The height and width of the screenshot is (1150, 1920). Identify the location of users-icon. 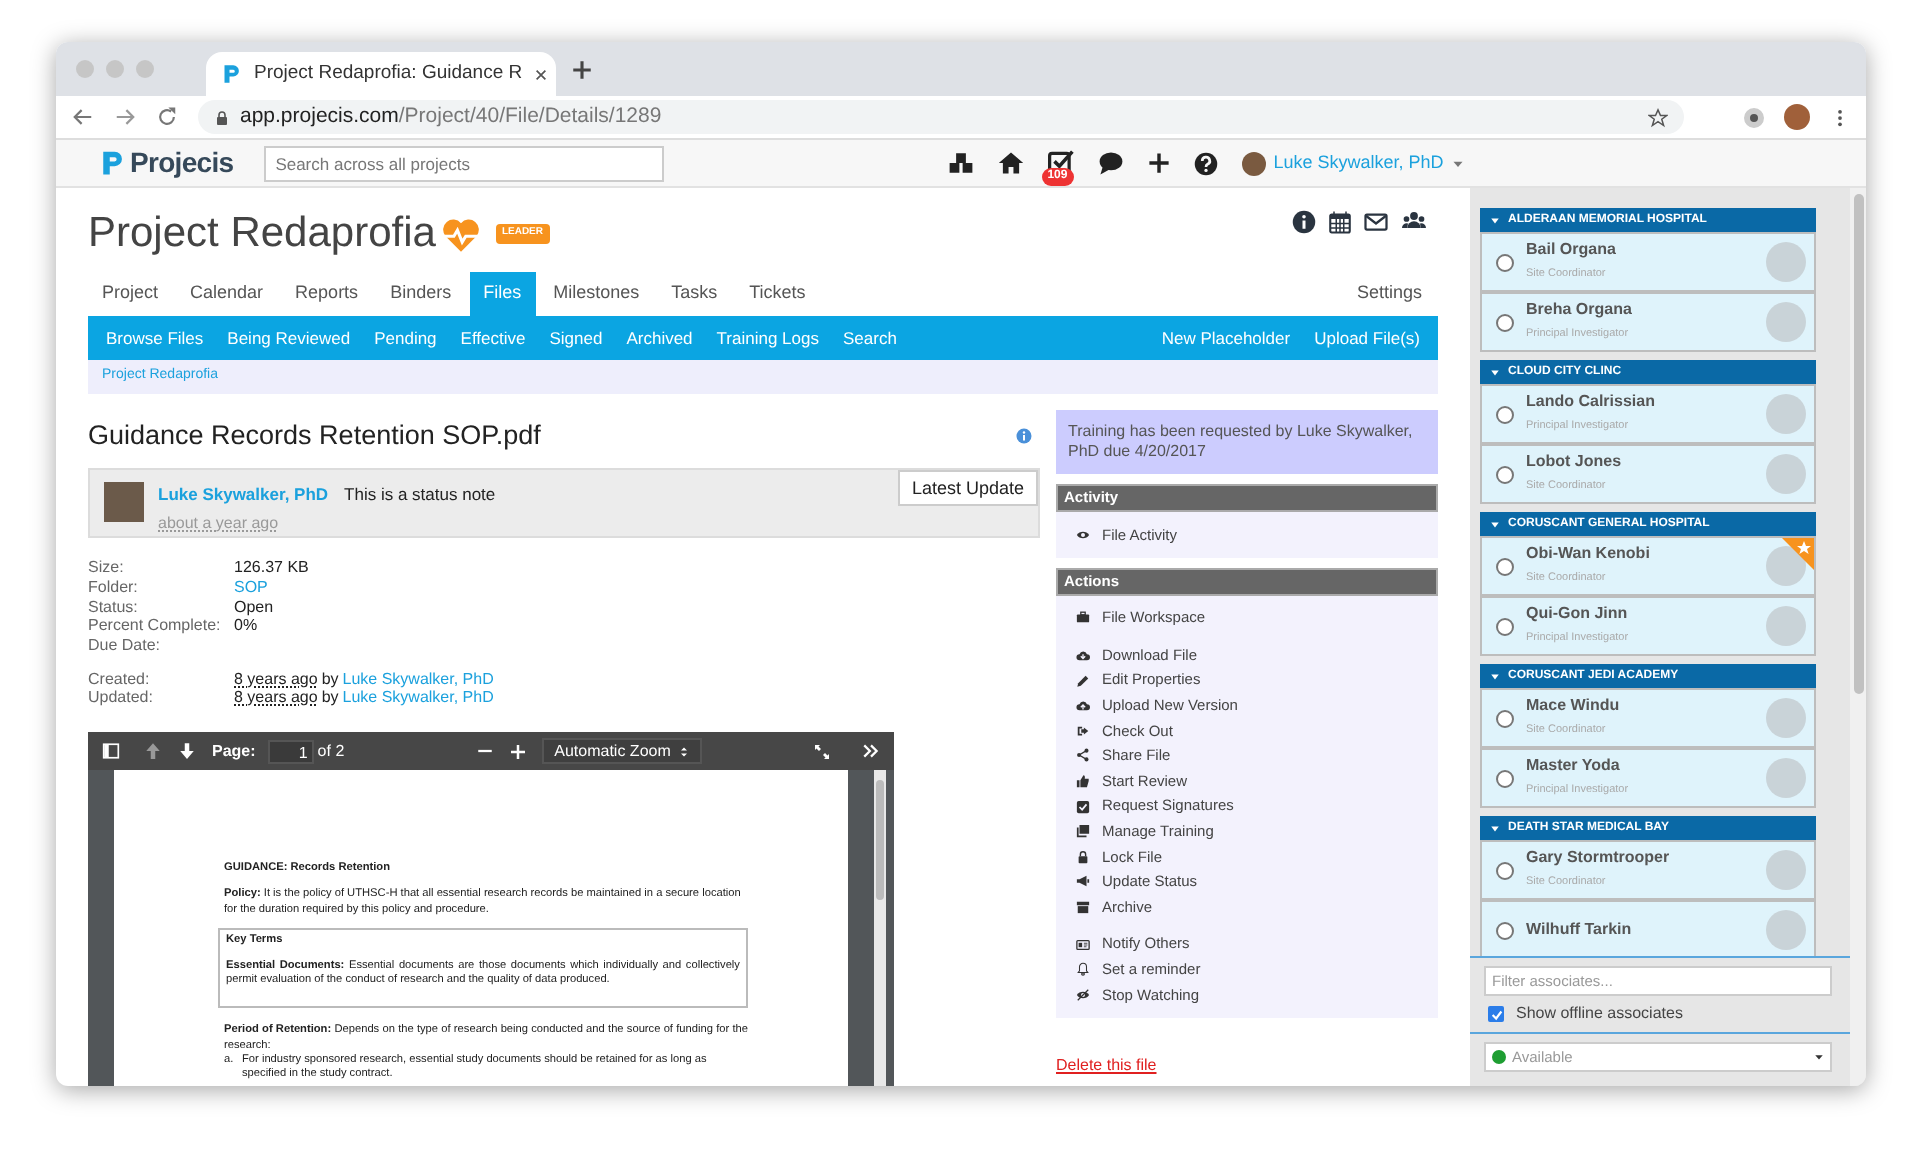
(1414, 222).